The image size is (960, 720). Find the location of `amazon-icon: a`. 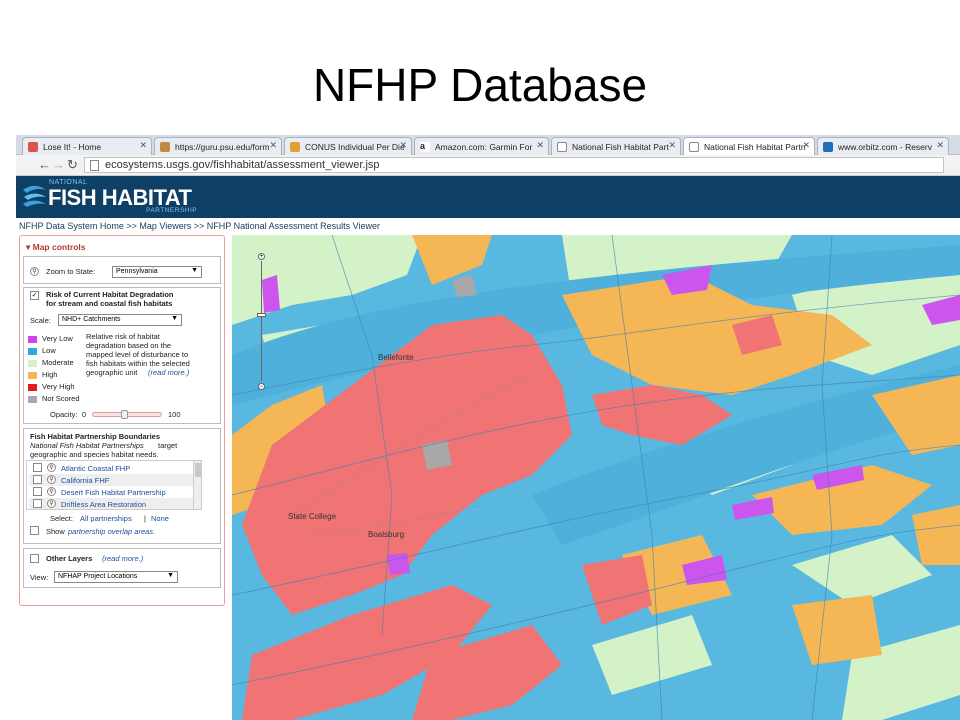

amazon-icon: a is located at coordinates (425, 147).